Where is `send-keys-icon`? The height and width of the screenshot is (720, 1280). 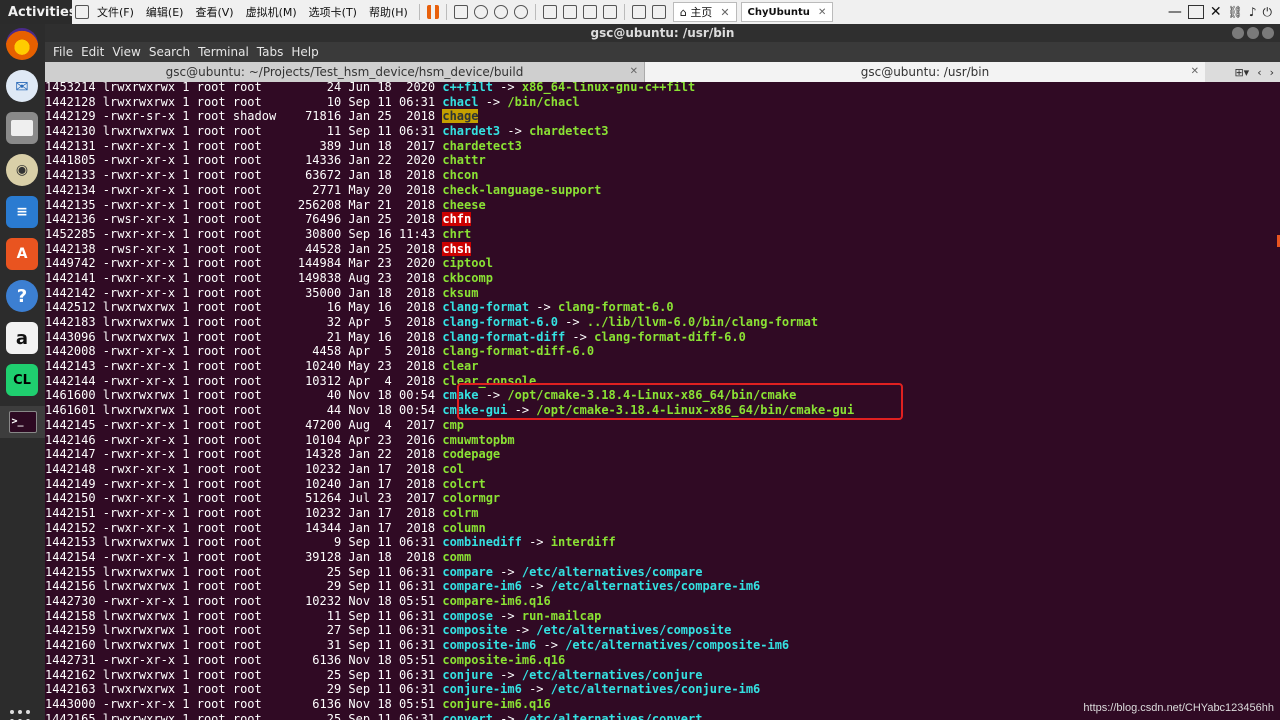 send-keys-icon is located at coordinates (460, 12).